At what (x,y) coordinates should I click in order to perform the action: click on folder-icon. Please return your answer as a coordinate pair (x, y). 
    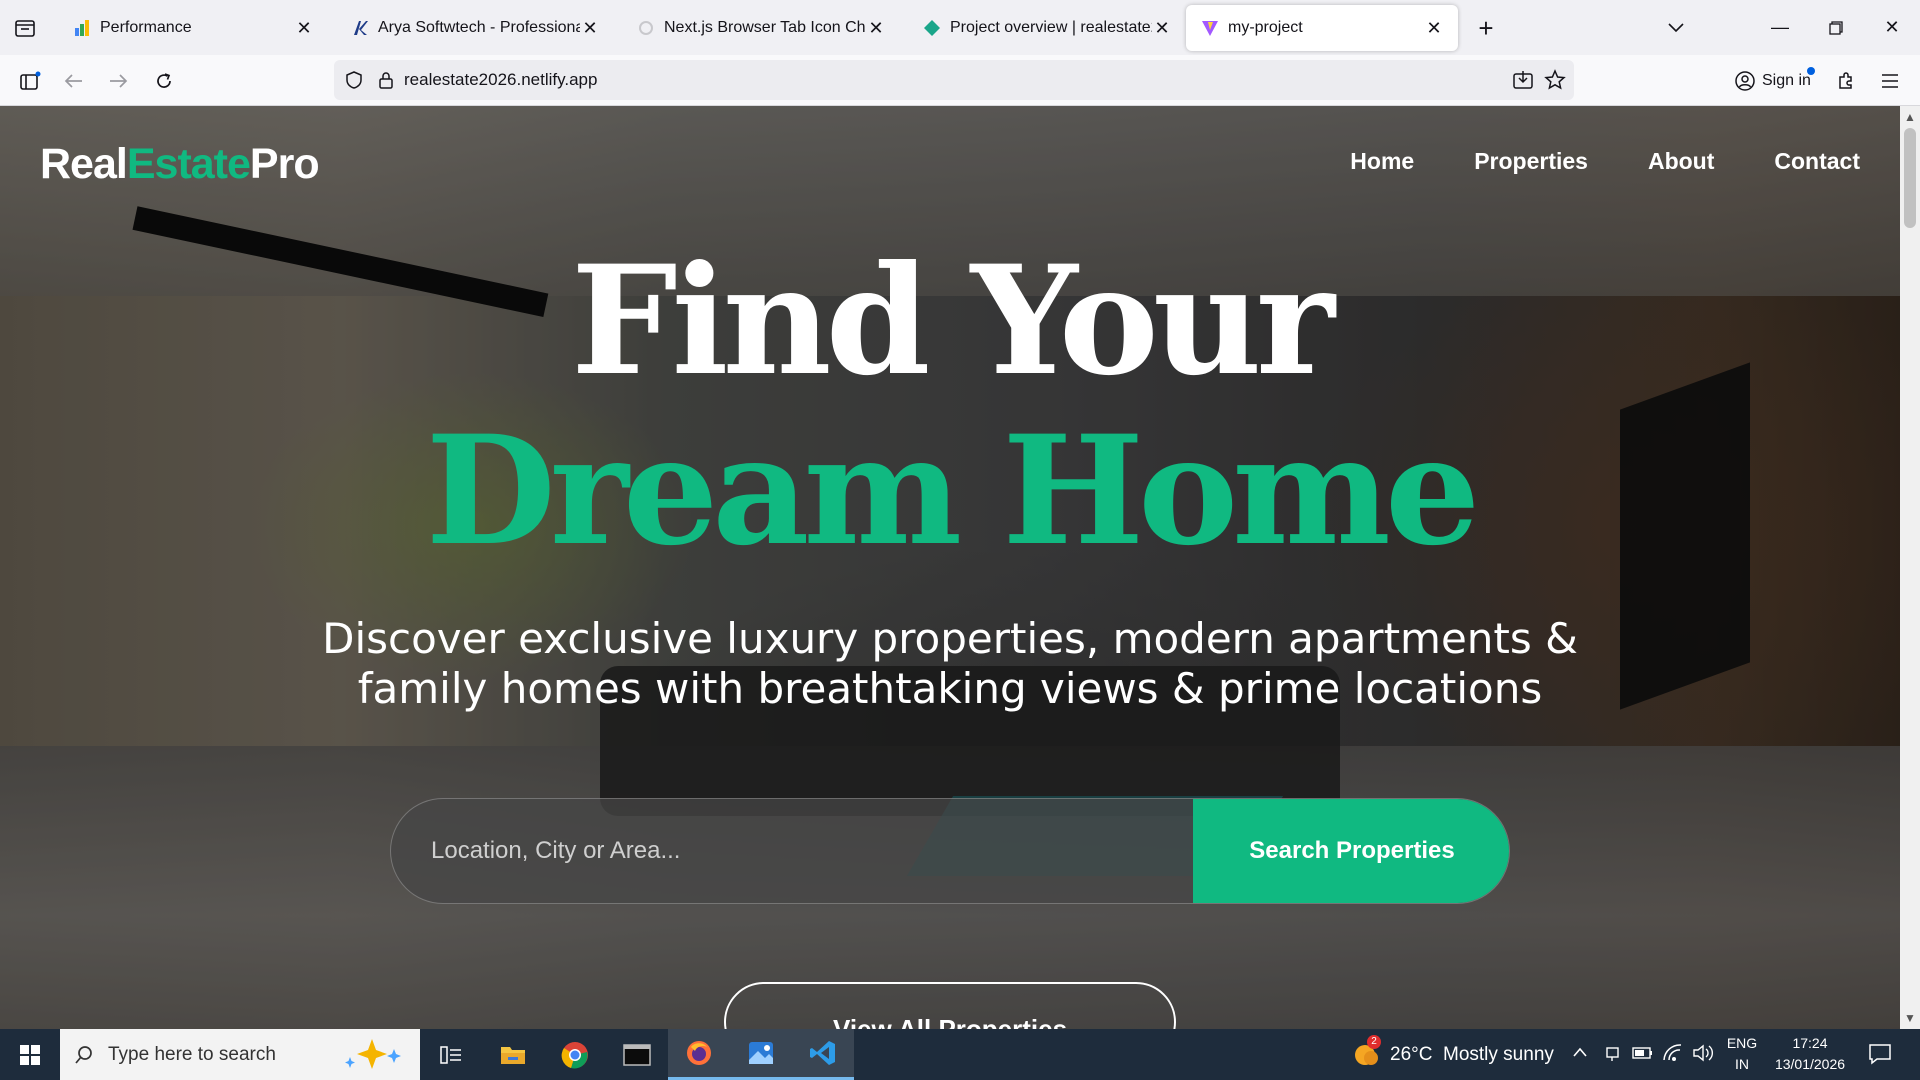
    Looking at the image, I should click on (513, 1055).